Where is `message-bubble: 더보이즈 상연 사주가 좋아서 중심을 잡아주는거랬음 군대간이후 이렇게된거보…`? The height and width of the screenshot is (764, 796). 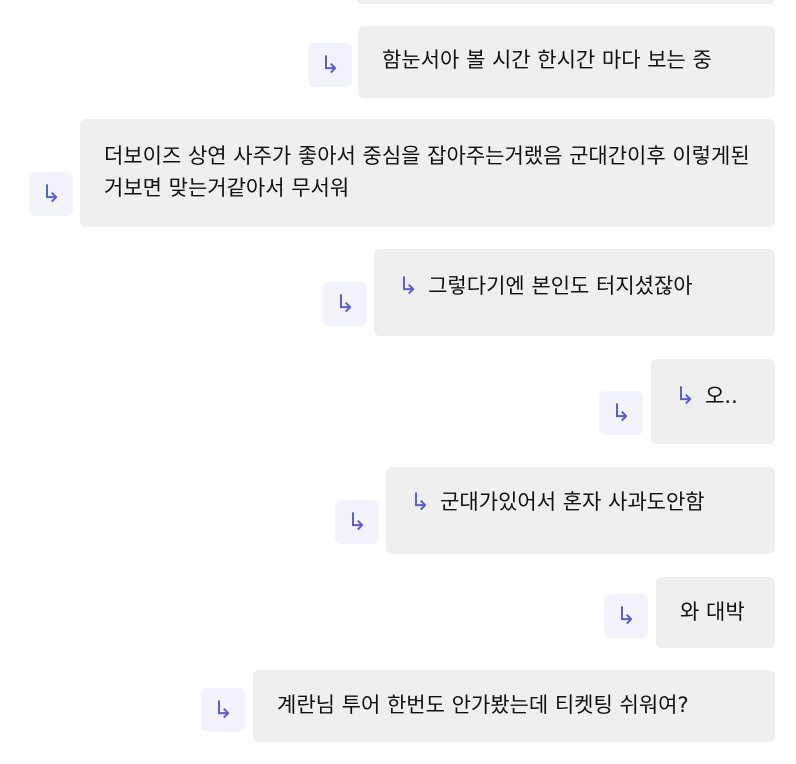
message-bubble: 더보이즈 상연 사주가 좋아서 중심을 잡아주는거랬음 군대간이후 이렇게된거보… is located at coordinates (427, 173).